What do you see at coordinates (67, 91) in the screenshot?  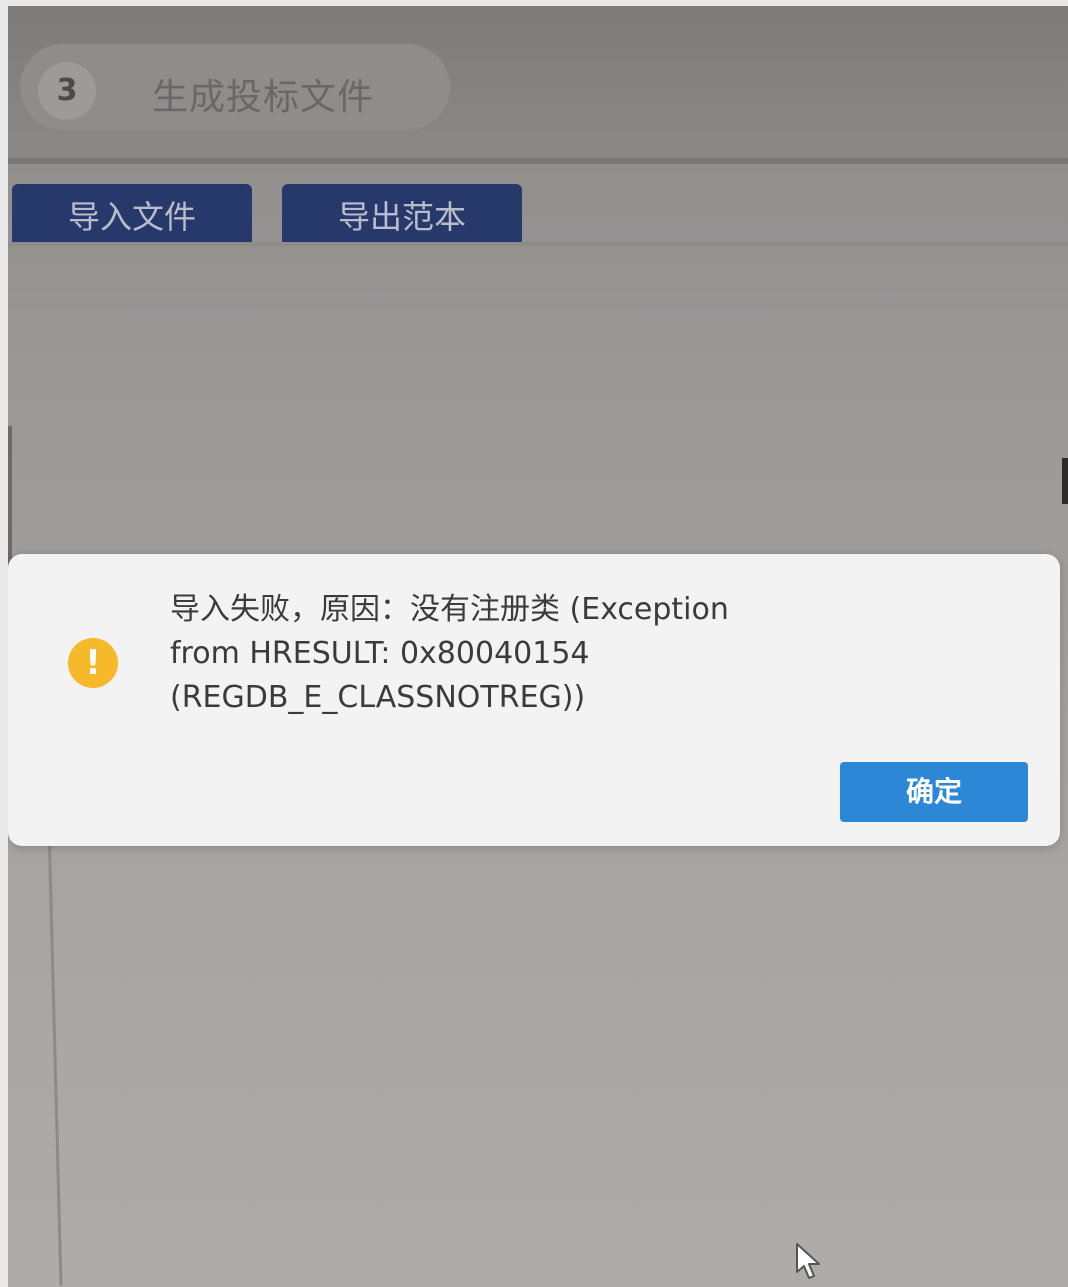 I see `step-number: 3` at bounding box center [67, 91].